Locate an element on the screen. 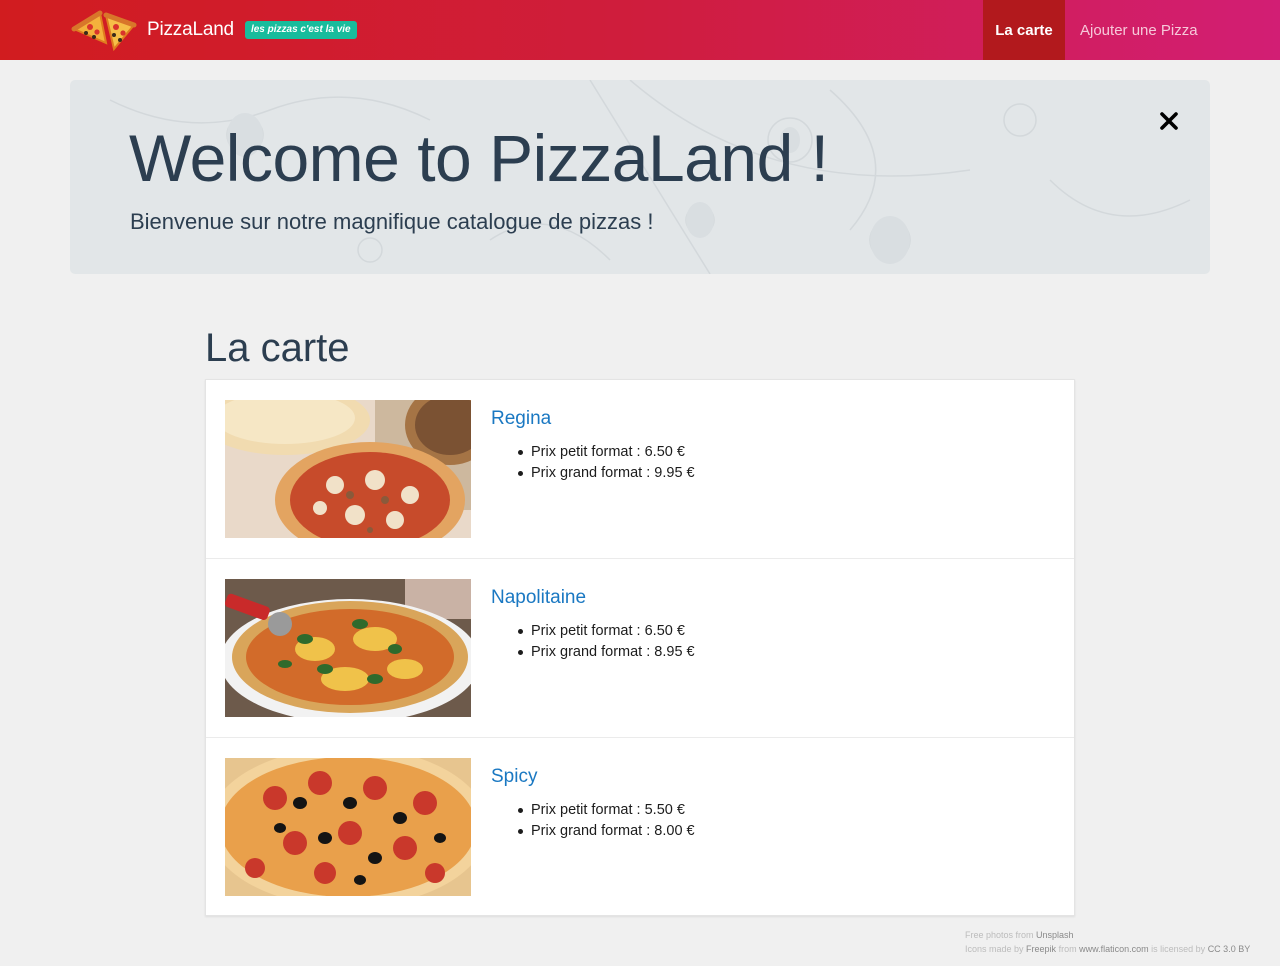 This screenshot has width=1280, height=966. photo-credit-prefix: Free photos from is located at coordinates (999, 935).